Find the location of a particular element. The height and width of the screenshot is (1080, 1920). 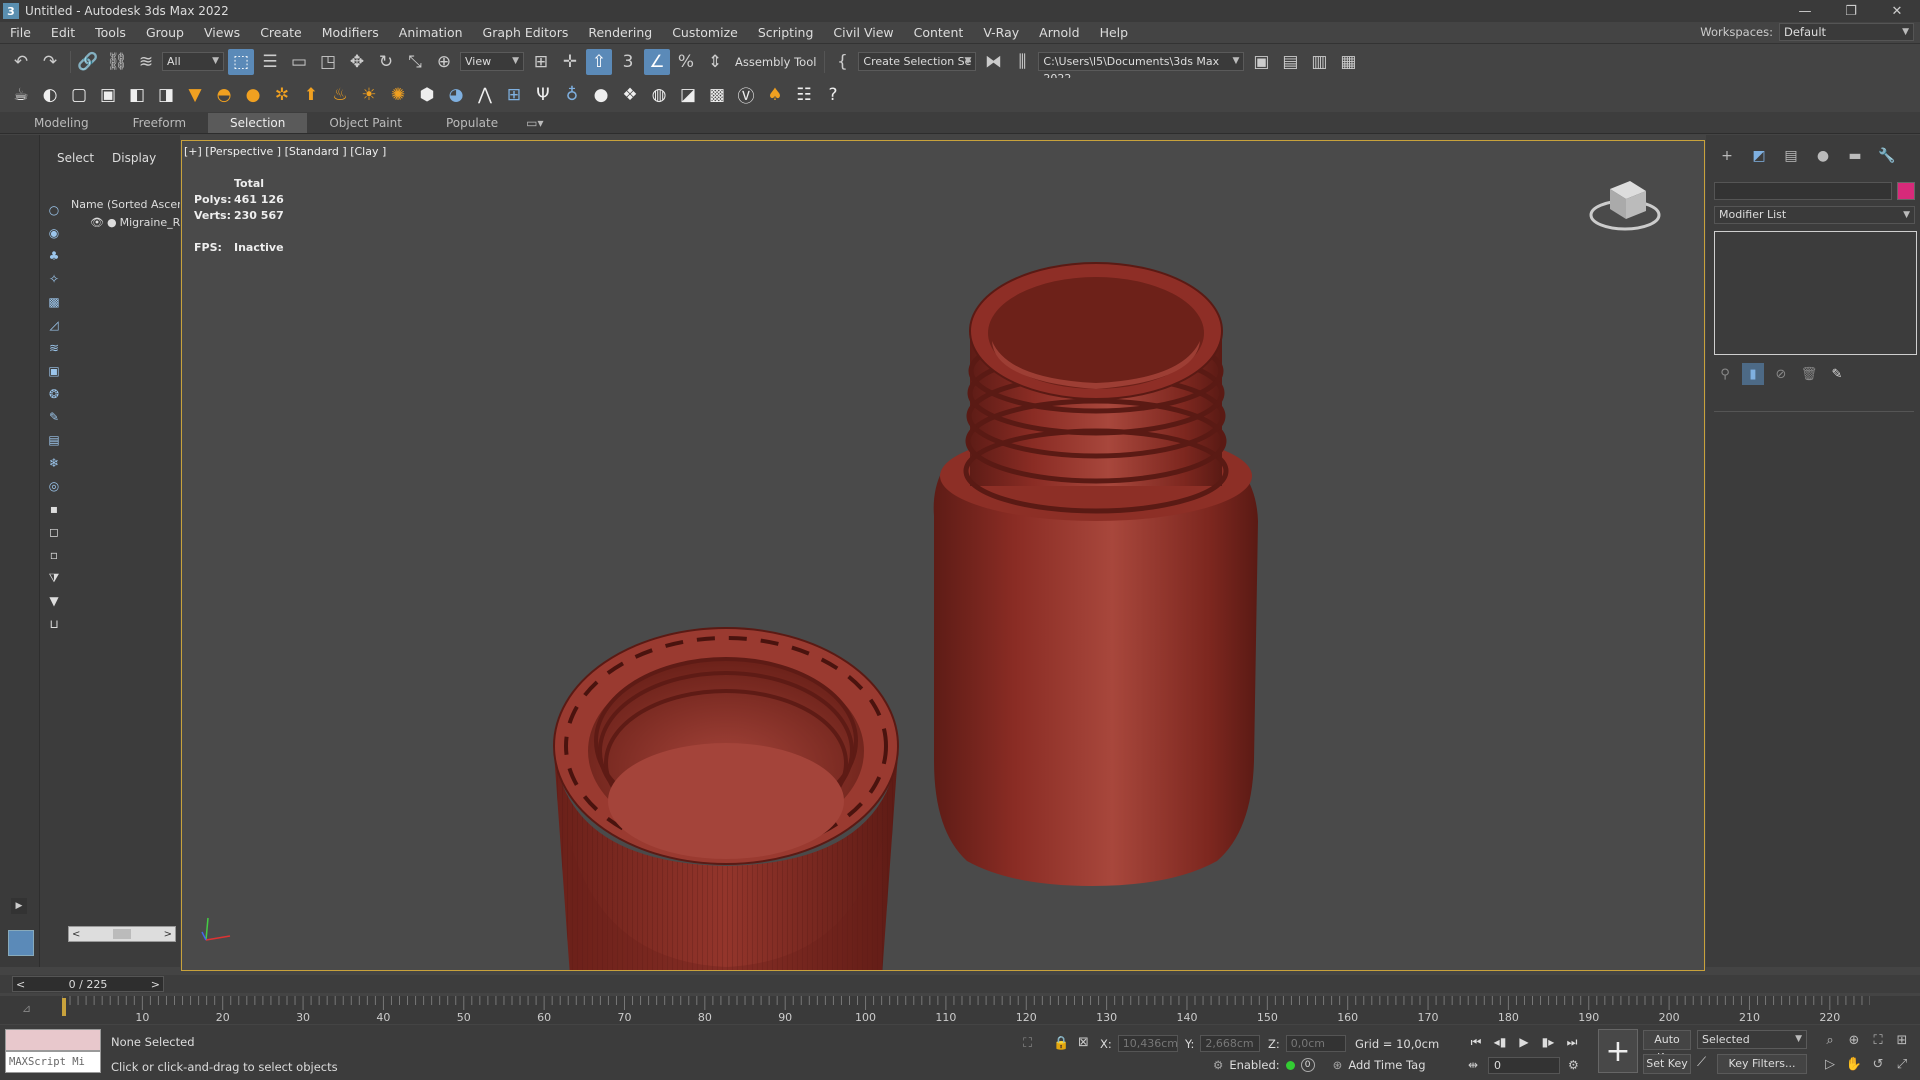

viewport-label-menu: [+] [Perspective ] [Standard ] [Clay ] is located at coordinates (285, 151).